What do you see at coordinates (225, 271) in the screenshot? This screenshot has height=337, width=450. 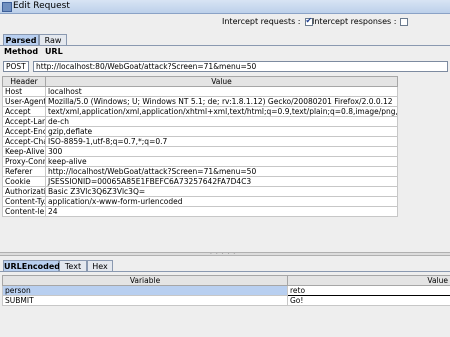 I see `bottom-tab-divider` at bounding box center [225, 271].